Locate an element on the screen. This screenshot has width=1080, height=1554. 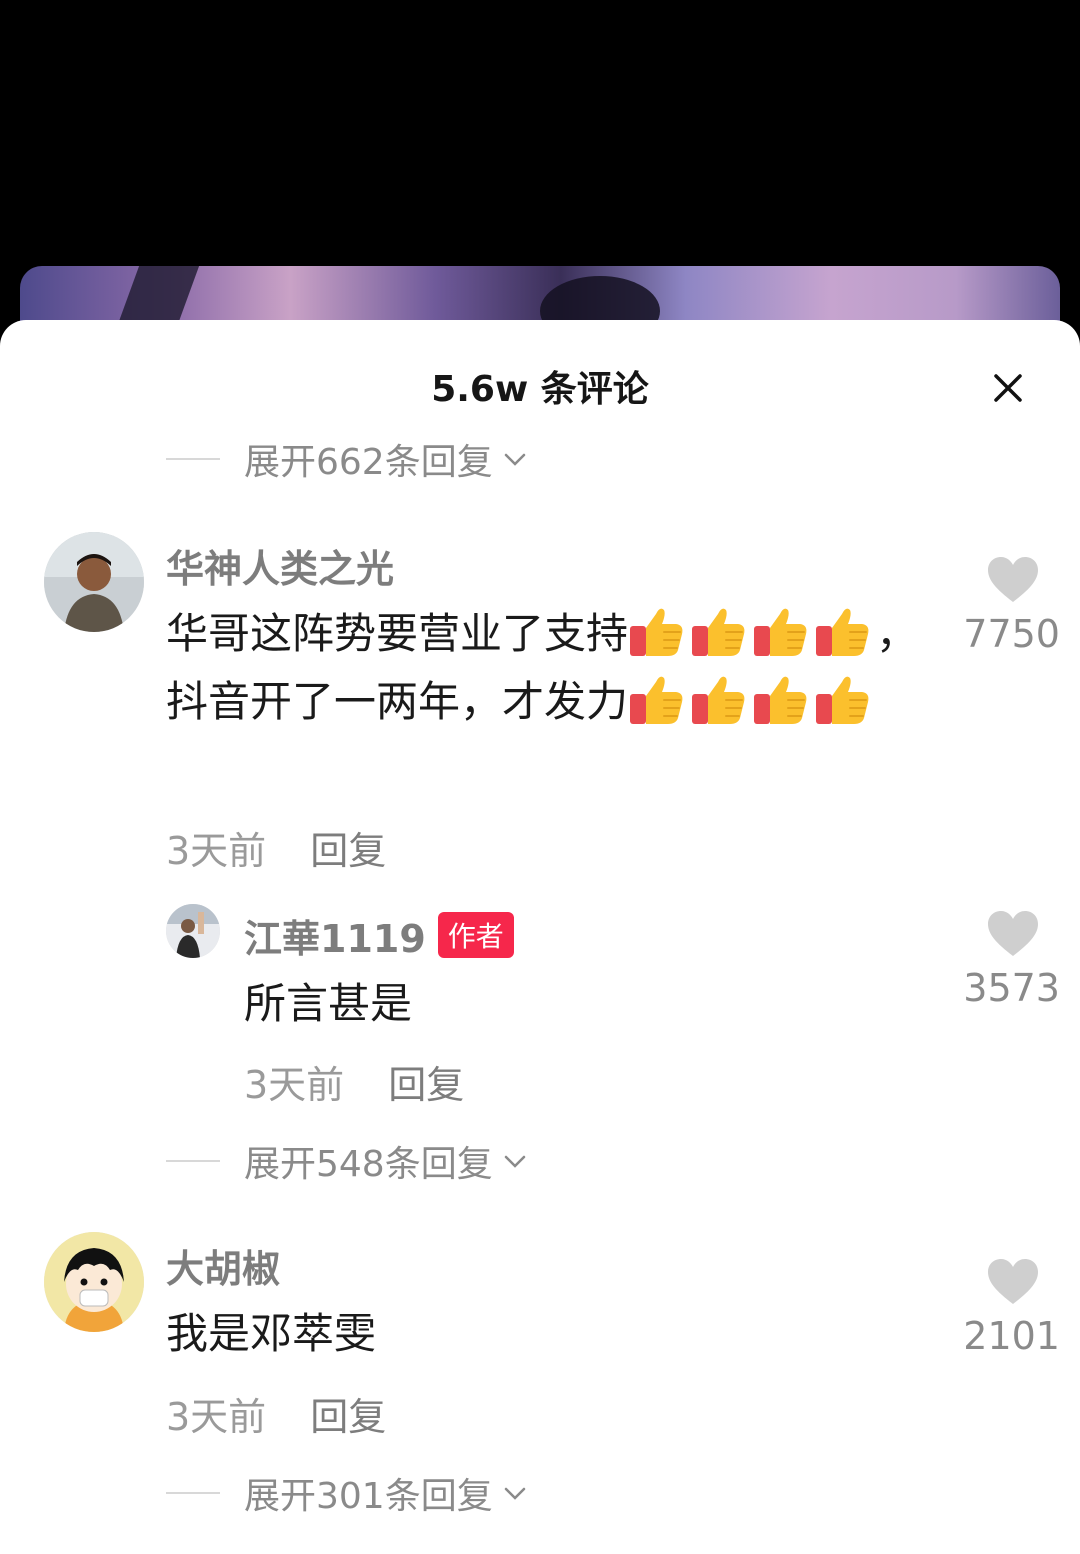
expand-replies-label: 展开301条回复 is located at coordinates (368, 1496).